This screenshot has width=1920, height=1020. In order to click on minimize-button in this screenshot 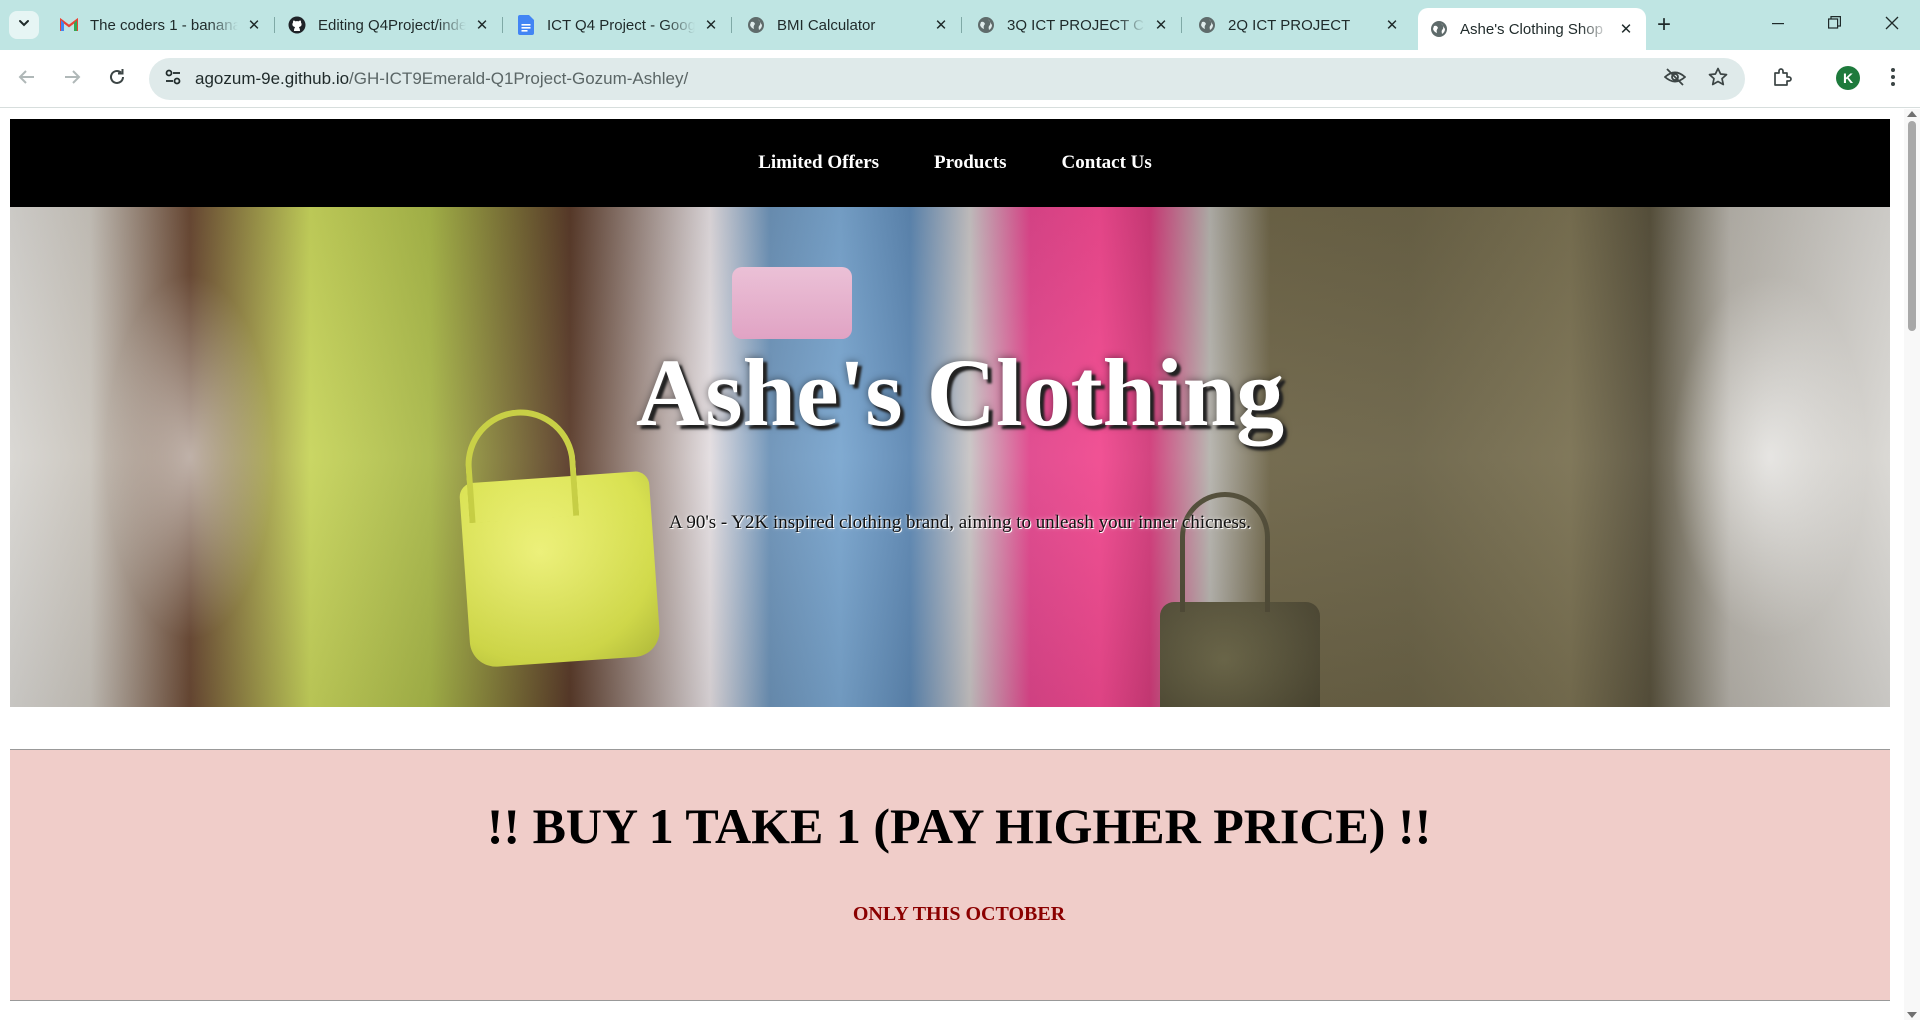, I will do `click(1777, 25)`.